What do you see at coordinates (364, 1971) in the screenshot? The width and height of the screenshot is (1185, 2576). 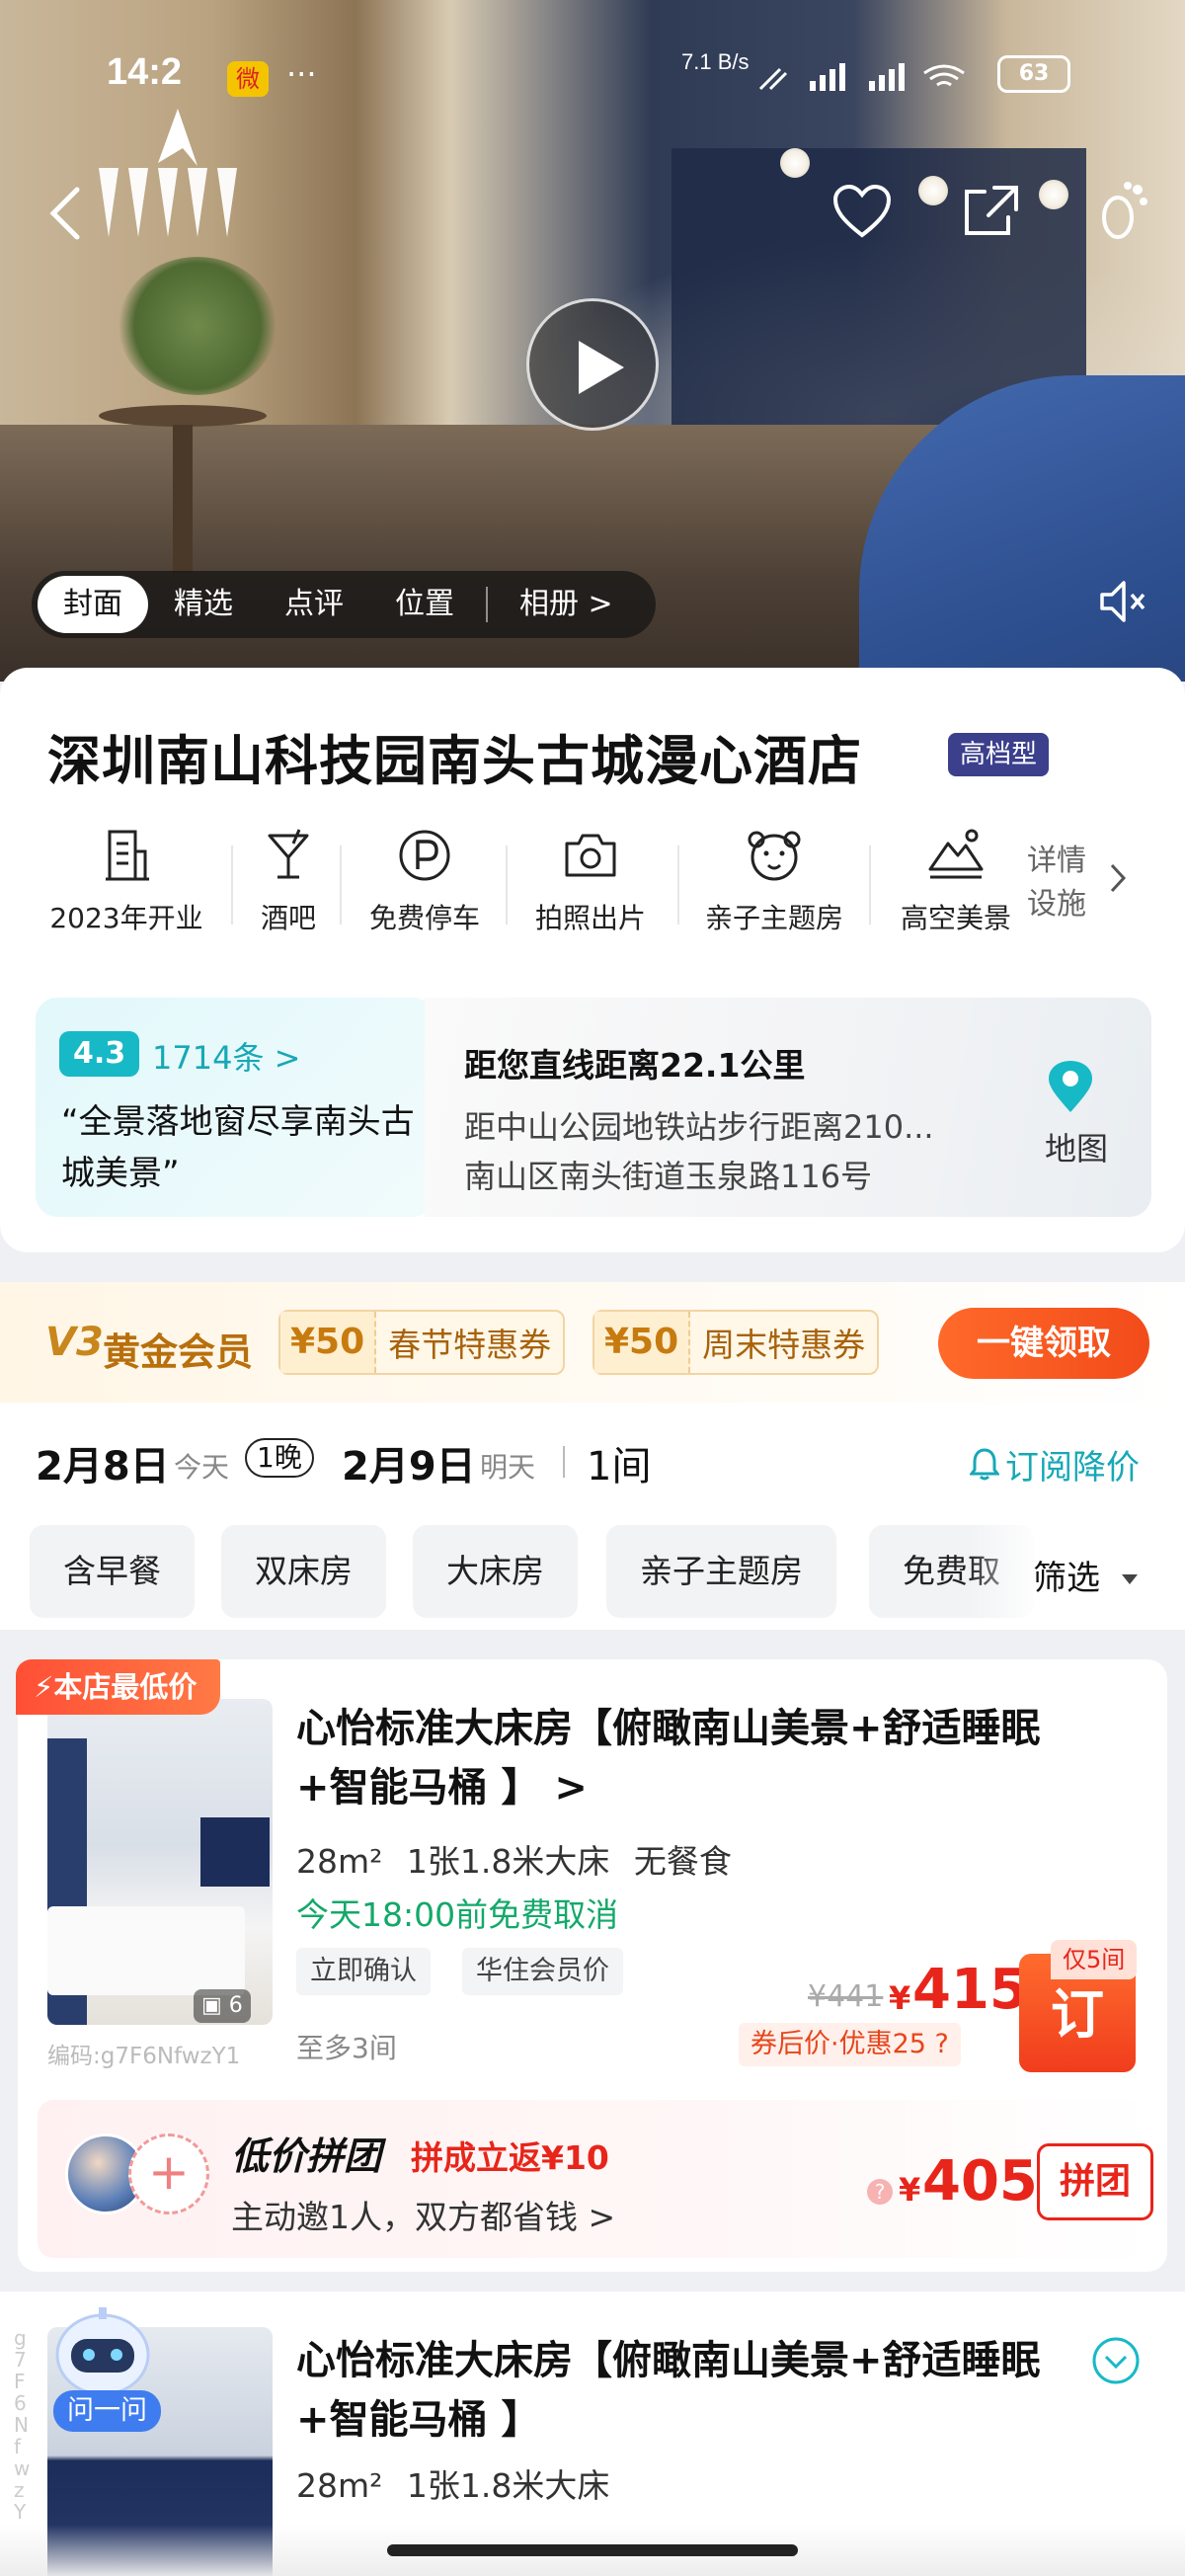 I see `tag-instant-confirm: 立即确认` at bounding box center [364, 1971].